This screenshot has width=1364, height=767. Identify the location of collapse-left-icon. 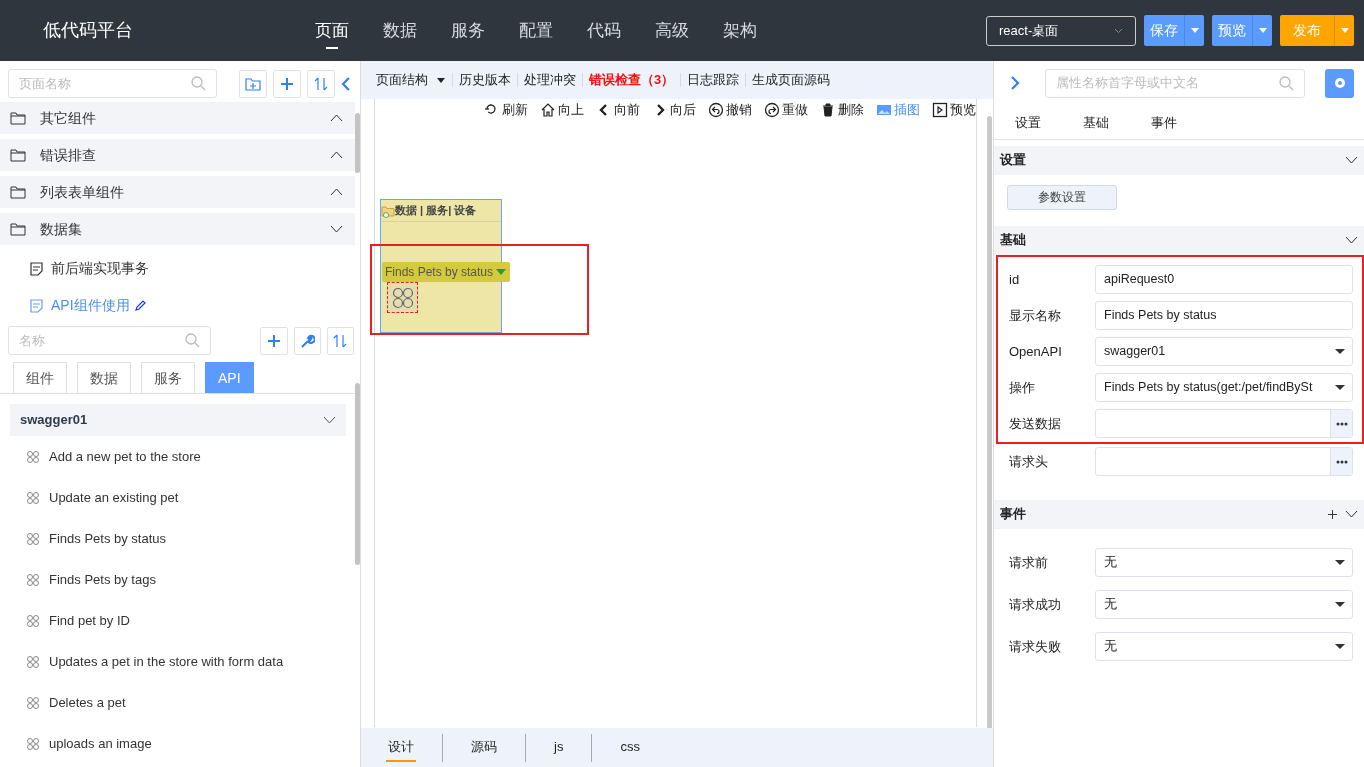
(346, 83).